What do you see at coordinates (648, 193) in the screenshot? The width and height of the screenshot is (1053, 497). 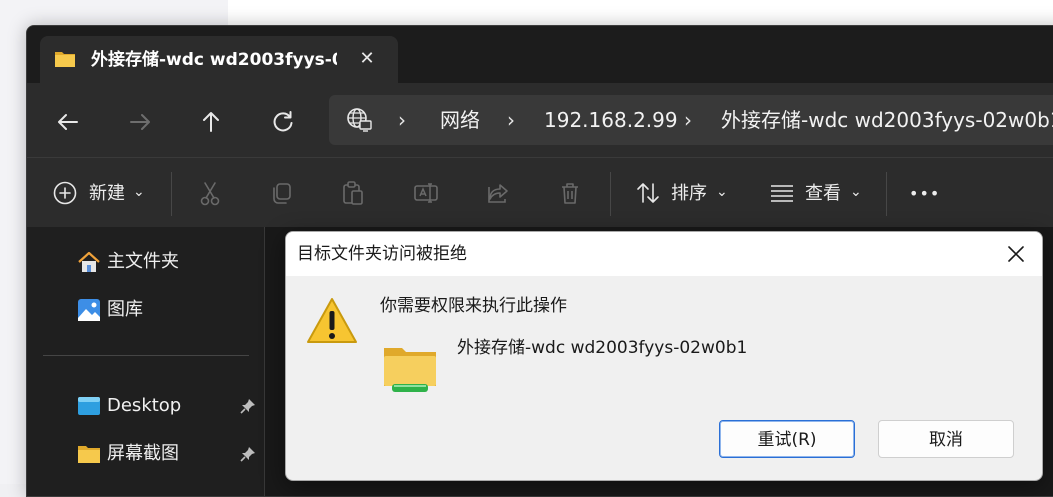 I see `sort-arrows-icon` at bounding box center [648, 193].